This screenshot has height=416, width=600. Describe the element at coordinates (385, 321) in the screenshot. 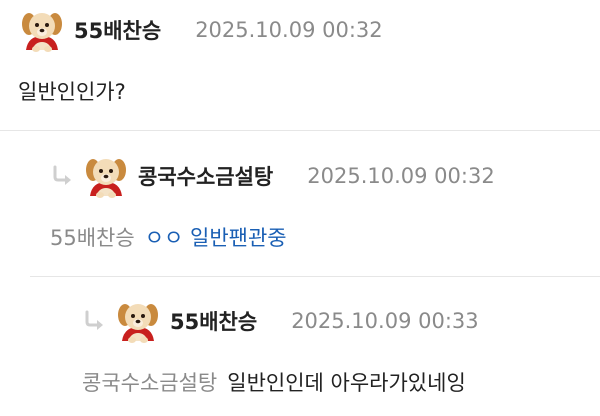

I see `nested-reply-timestamp: 2025.10.09 00:33` at that location.